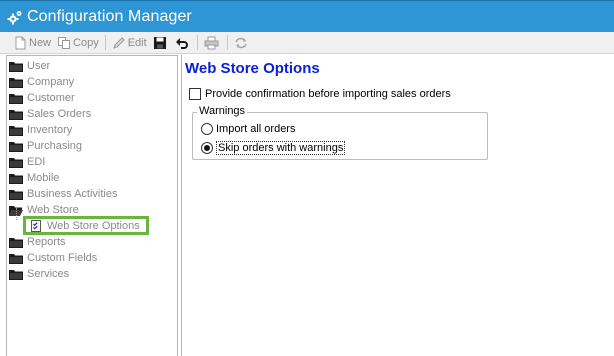  What do you see at coordinates (118, 42) in the screenshot?
I see `pencil-icon` at bounding box center [118, 42].